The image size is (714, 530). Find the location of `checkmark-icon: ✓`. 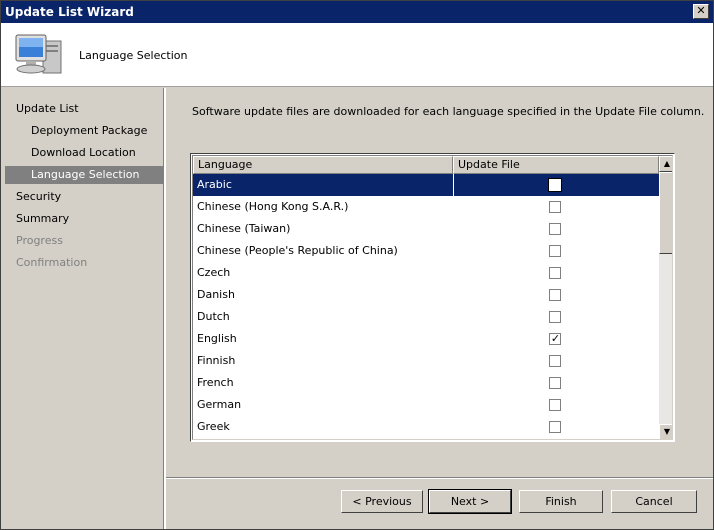

checkmark-icon: ✓ is located at coordinates (555, 338).